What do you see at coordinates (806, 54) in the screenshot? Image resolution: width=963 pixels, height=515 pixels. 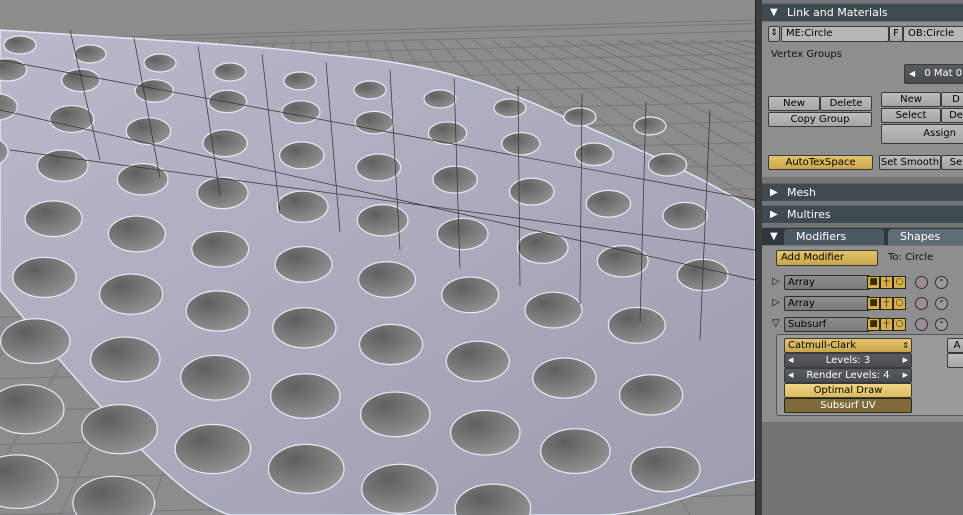 I see `vertex-groups-label: Vertex Groups` at bounding box center [806, 54].